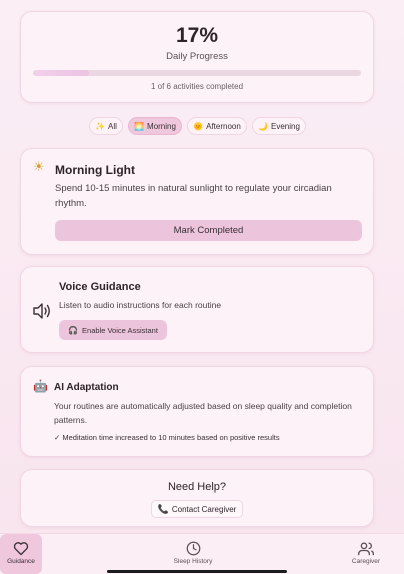  I want to click on phone-icon: 📞, so click(163, 508).